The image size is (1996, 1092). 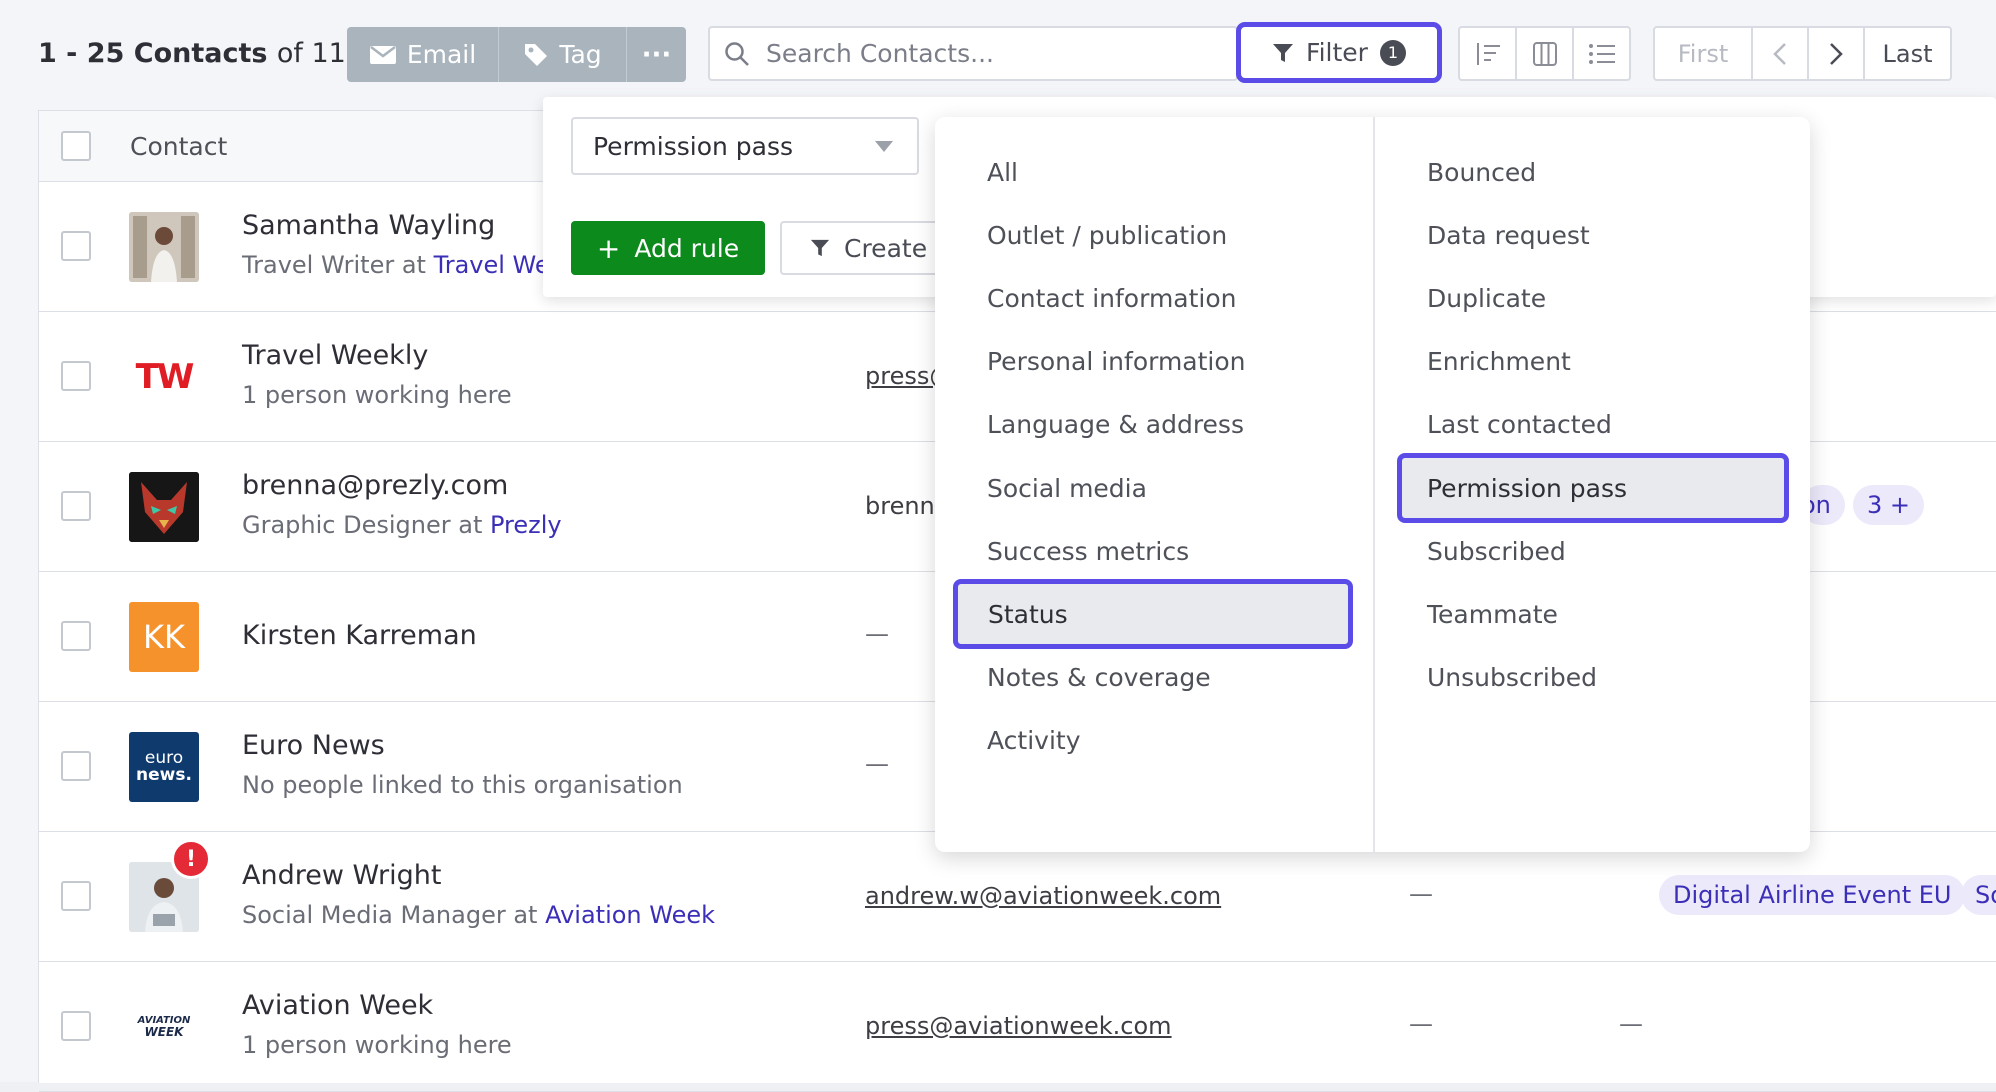 What do you see at coordinates (359, 635) in the screenshot?
I see `contact-name: Kirsten Karreman` at bounding box center [359, 635].